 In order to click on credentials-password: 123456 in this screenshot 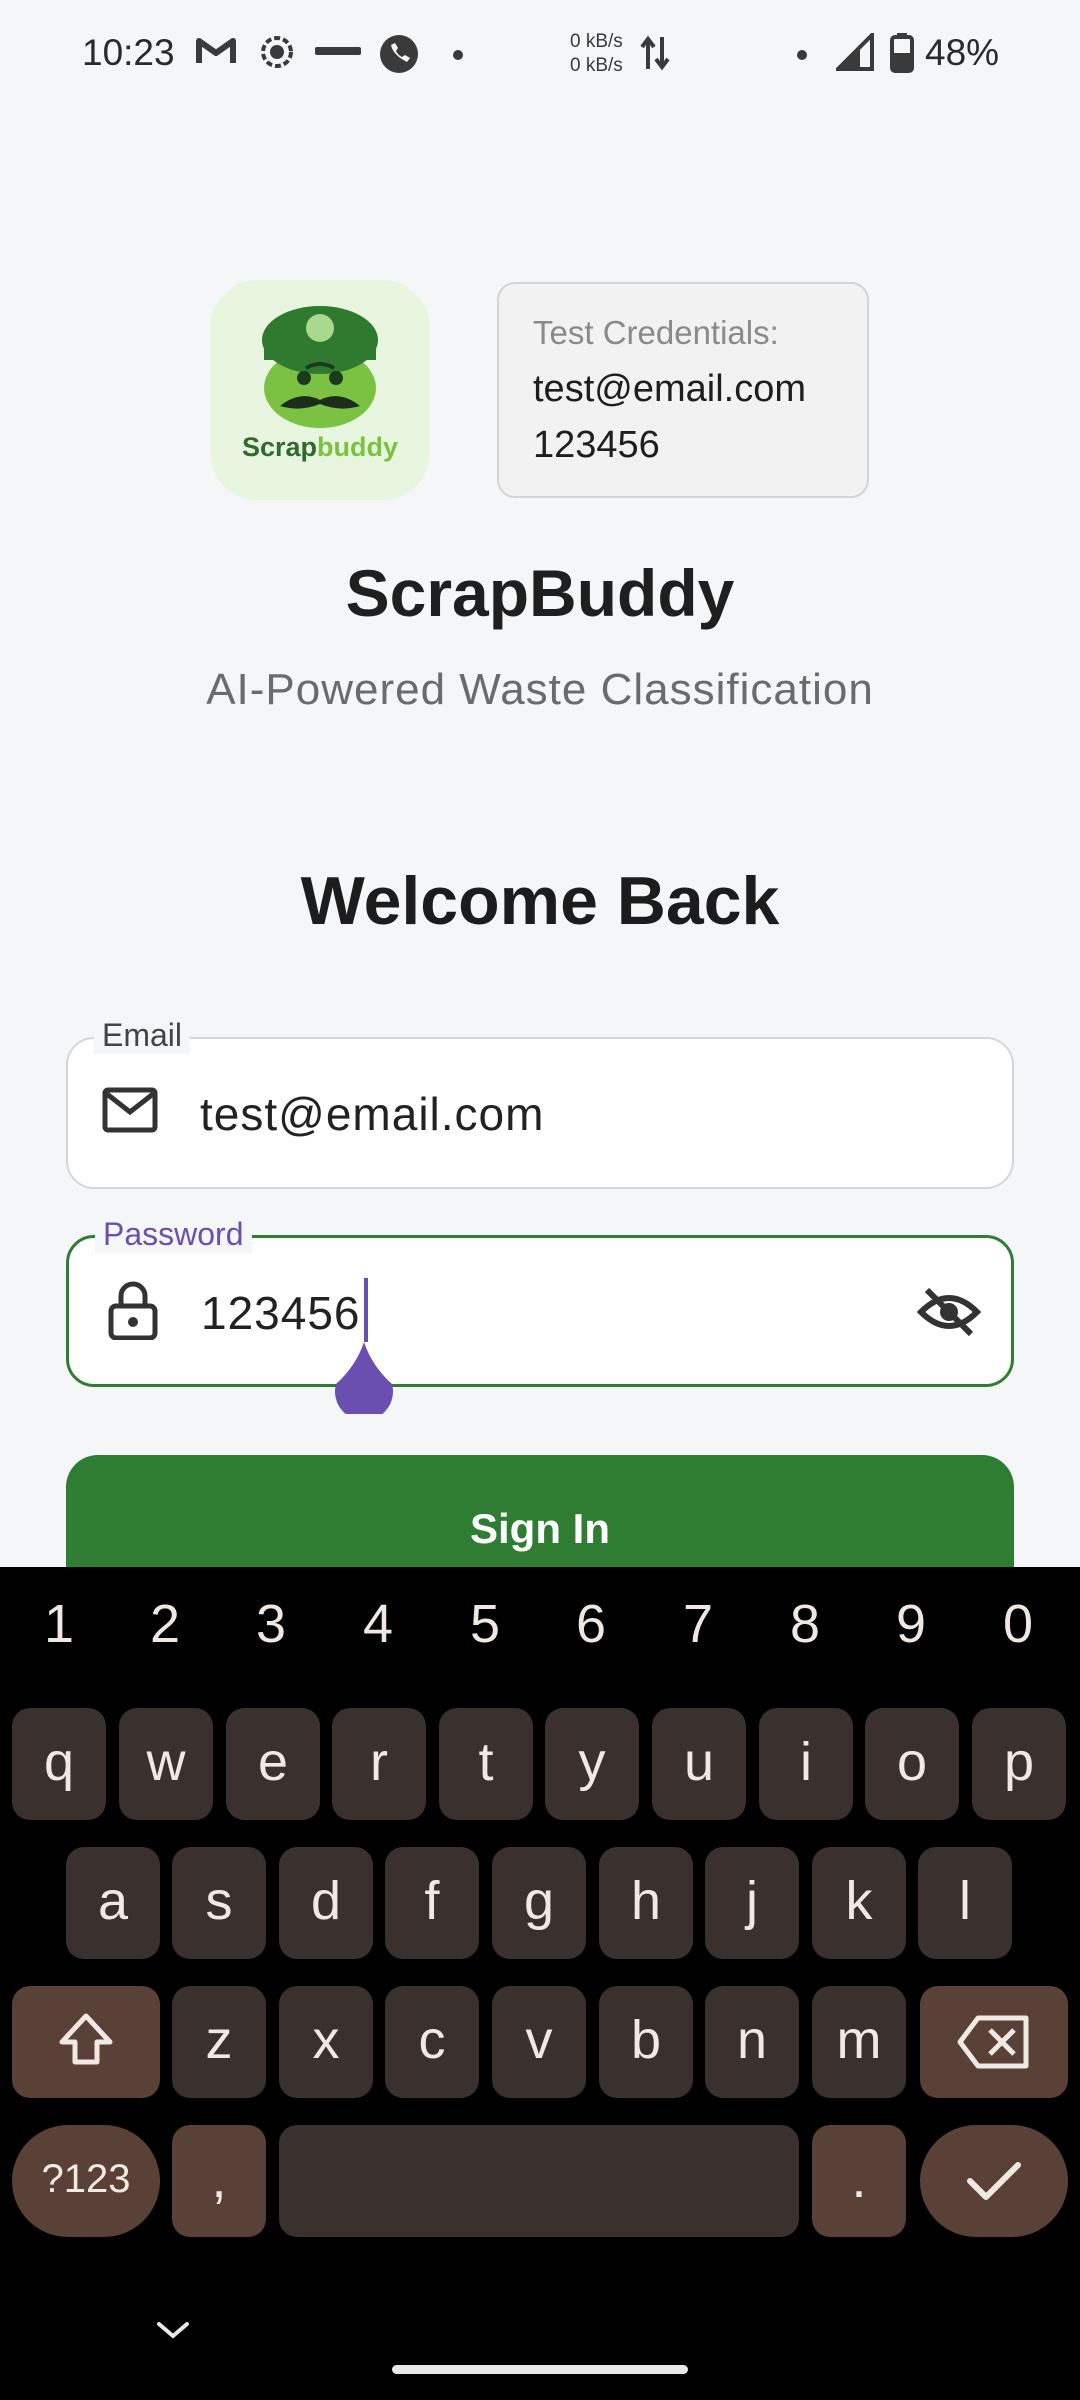, I will do `click(596, 445)`.